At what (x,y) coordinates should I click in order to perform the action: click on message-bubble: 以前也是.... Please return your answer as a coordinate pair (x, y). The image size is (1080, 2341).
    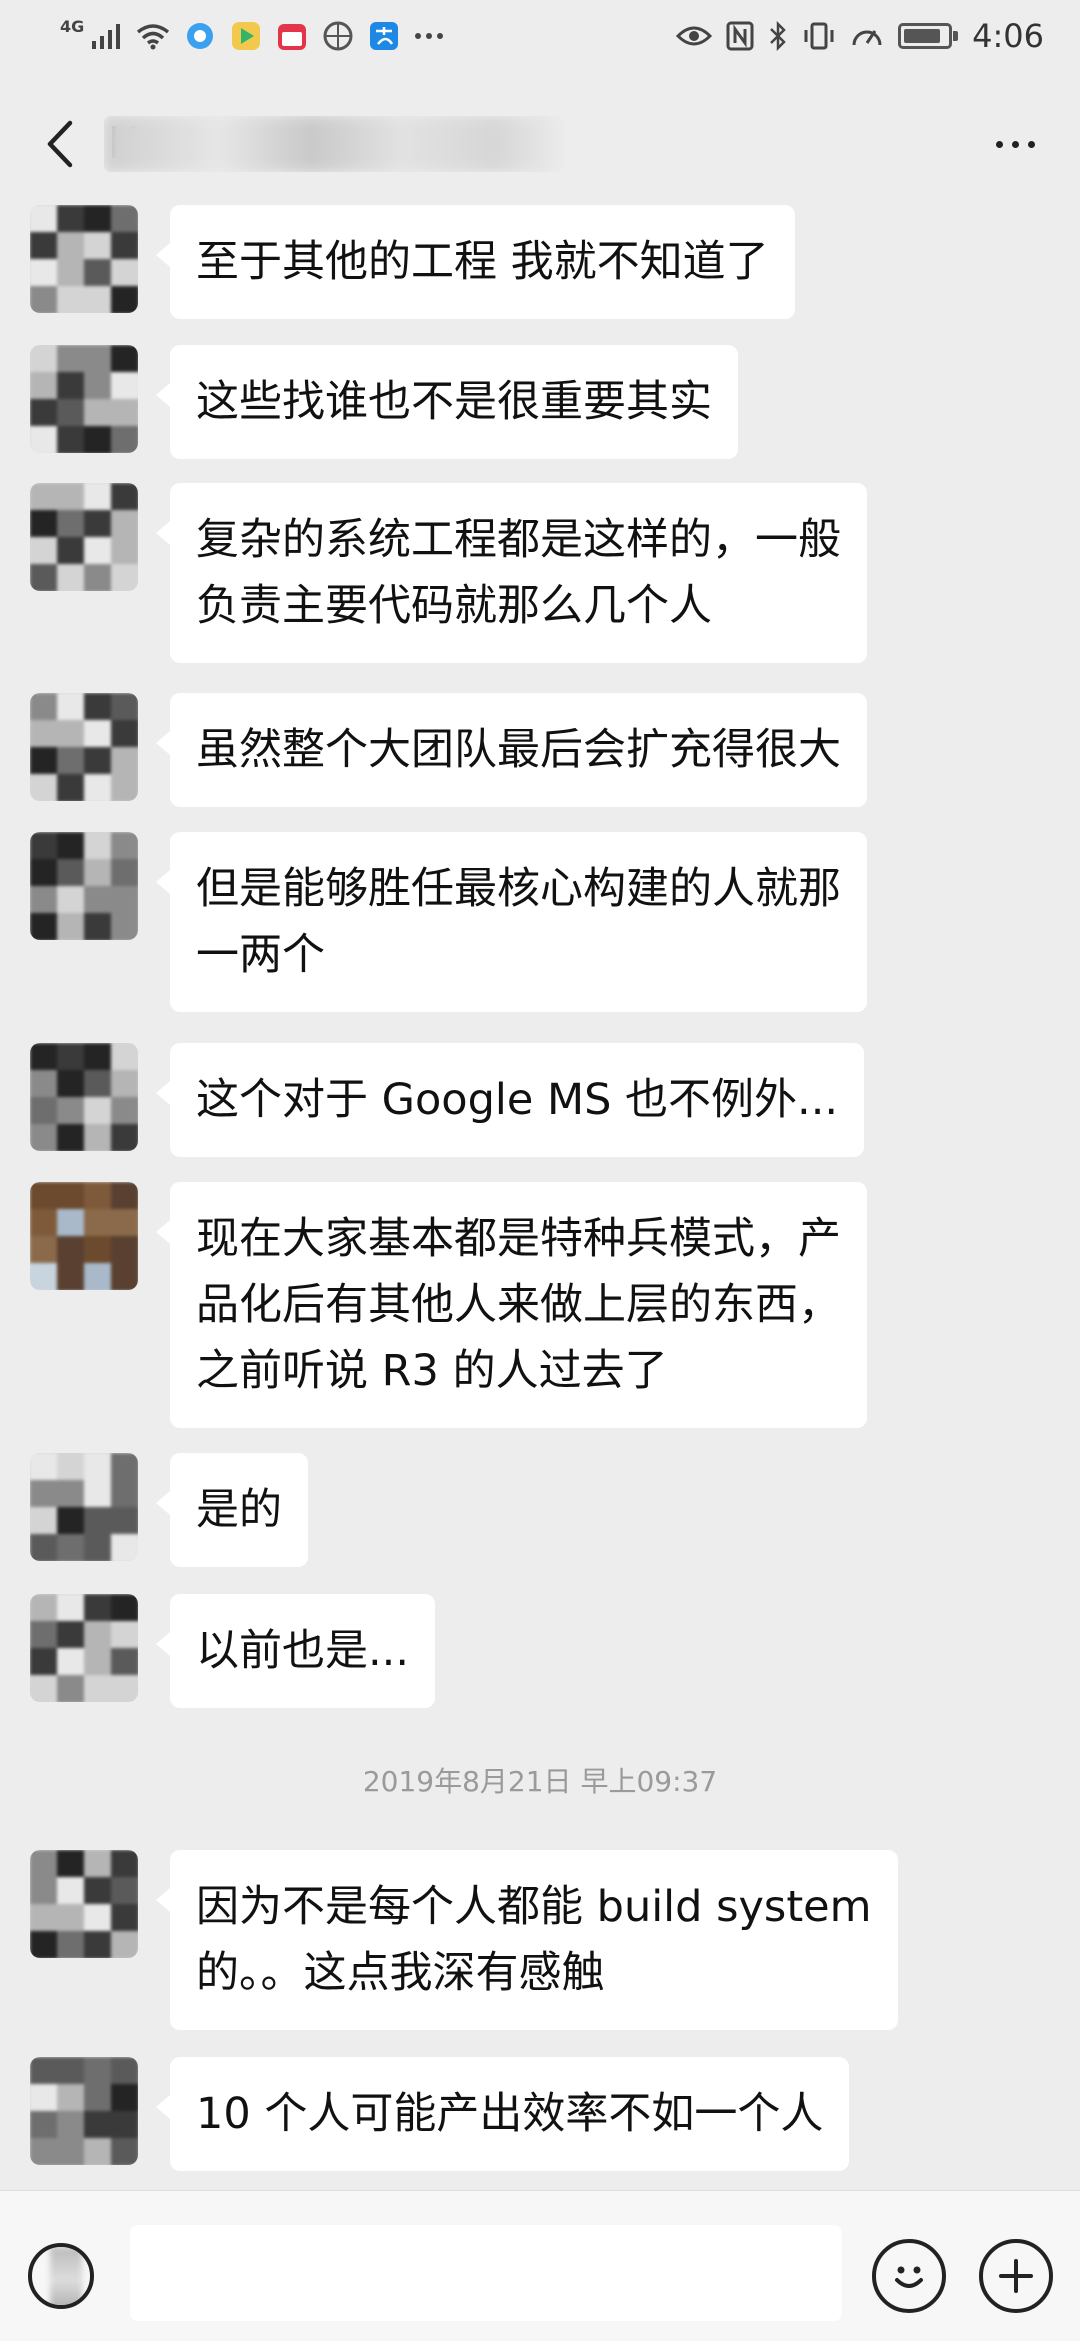
    Looking at the image, I should click on (295, 1651).